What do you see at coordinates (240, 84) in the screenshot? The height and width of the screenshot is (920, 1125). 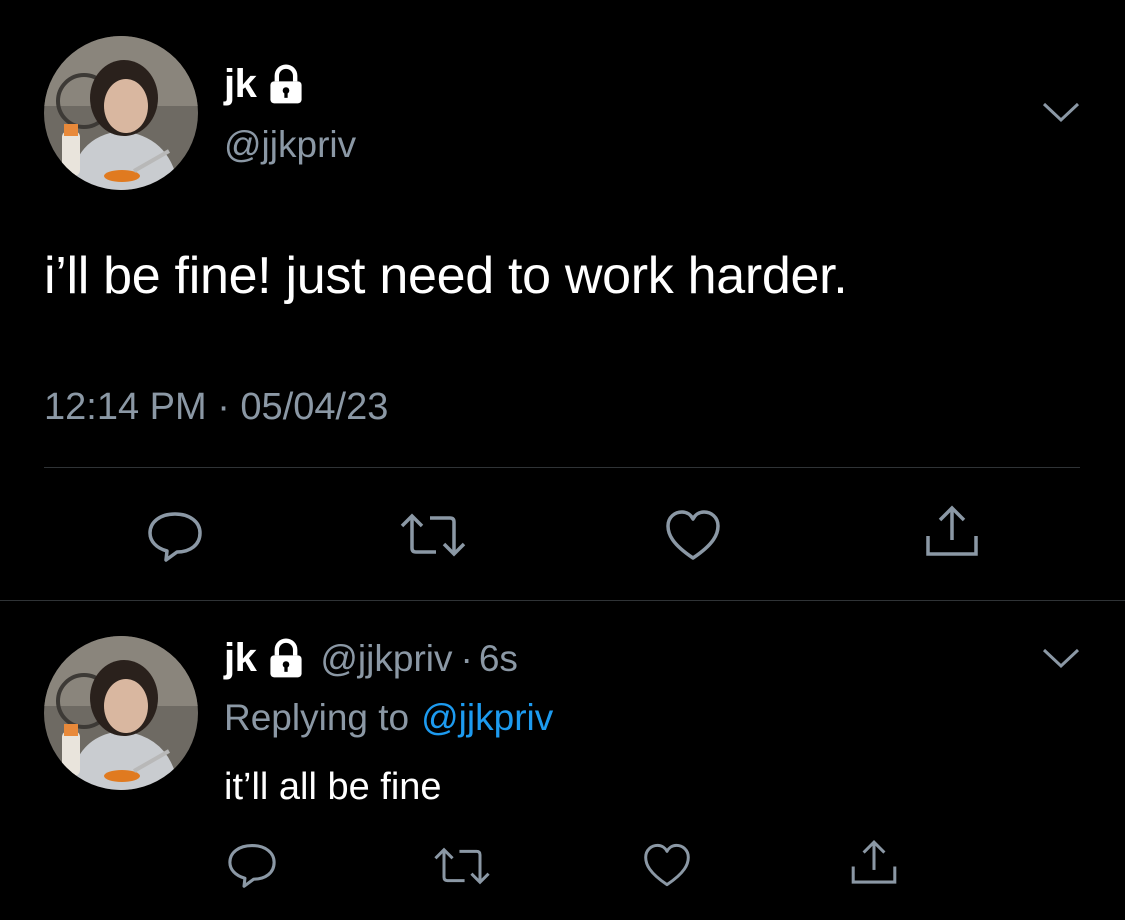 I see `display-name: jk` at bounding box center [240, 84].